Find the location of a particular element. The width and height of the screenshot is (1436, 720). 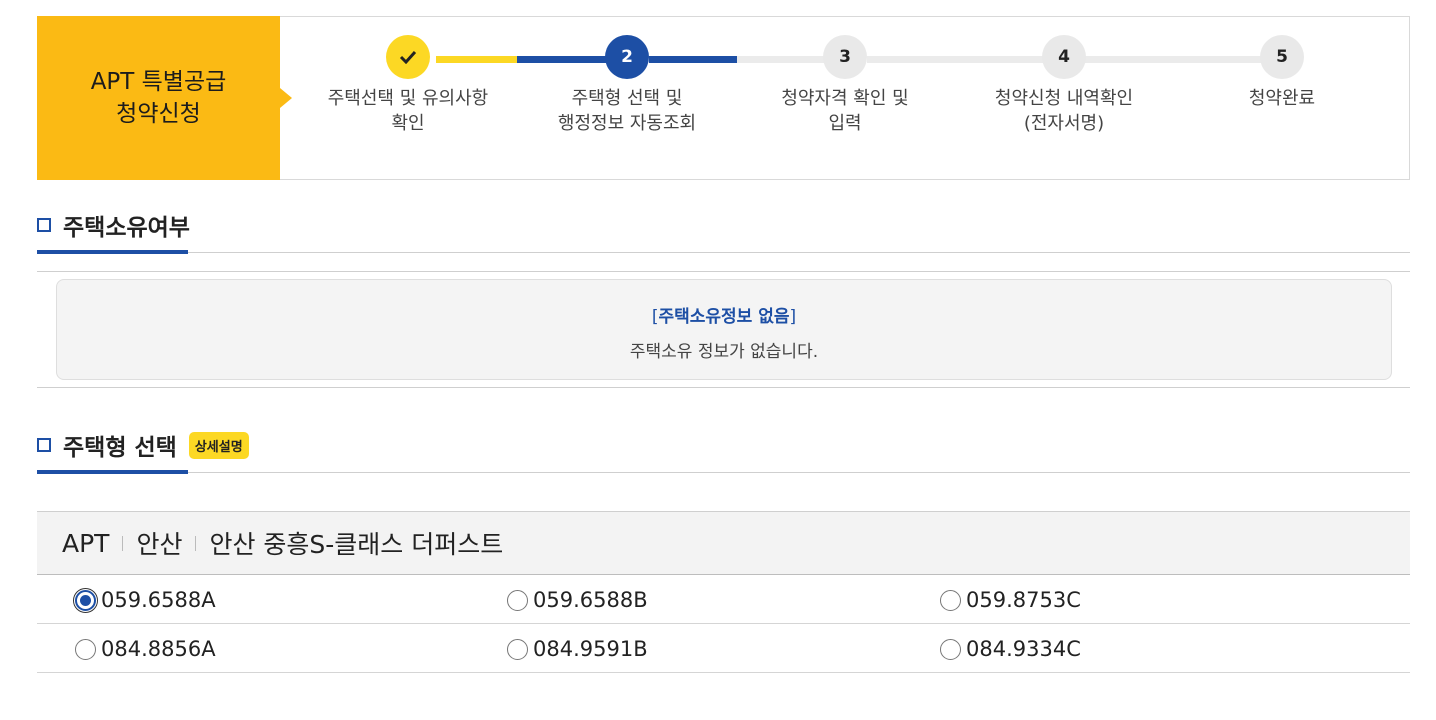

step-2-number: 2 is located at coordinates (627, 57).